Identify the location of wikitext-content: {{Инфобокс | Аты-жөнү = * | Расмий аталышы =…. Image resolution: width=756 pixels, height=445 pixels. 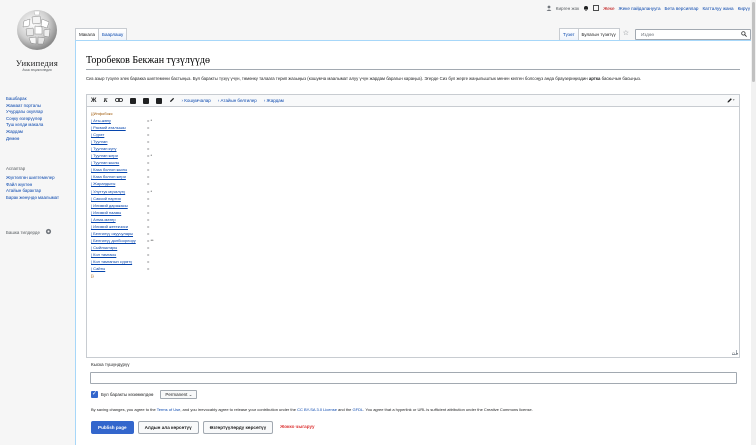
(122, 194).